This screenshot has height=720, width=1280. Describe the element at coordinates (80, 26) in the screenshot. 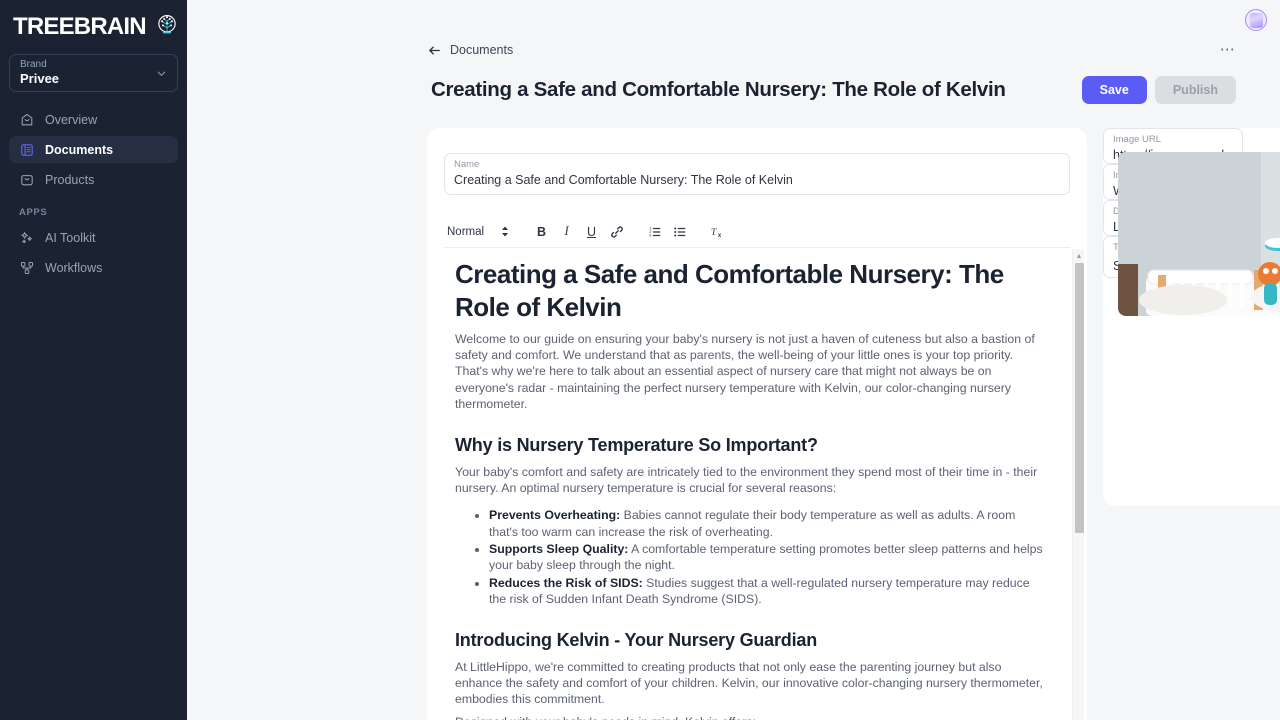

I see `logo-text: TREEBRAIN` at that location.